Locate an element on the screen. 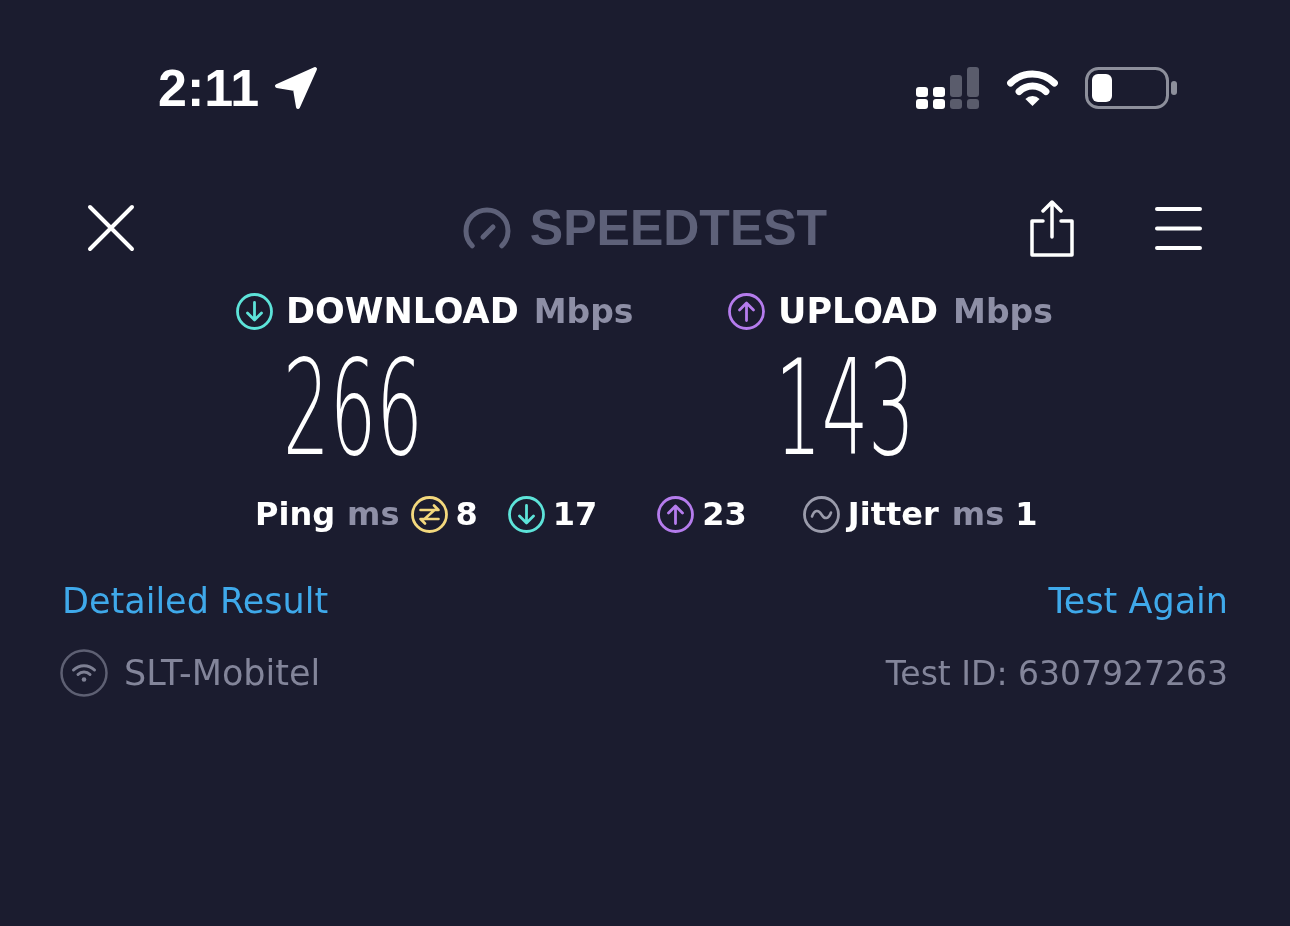 This screenshot has width=1290, height=926. speedometer-icon is located at coordinates (486, 228).